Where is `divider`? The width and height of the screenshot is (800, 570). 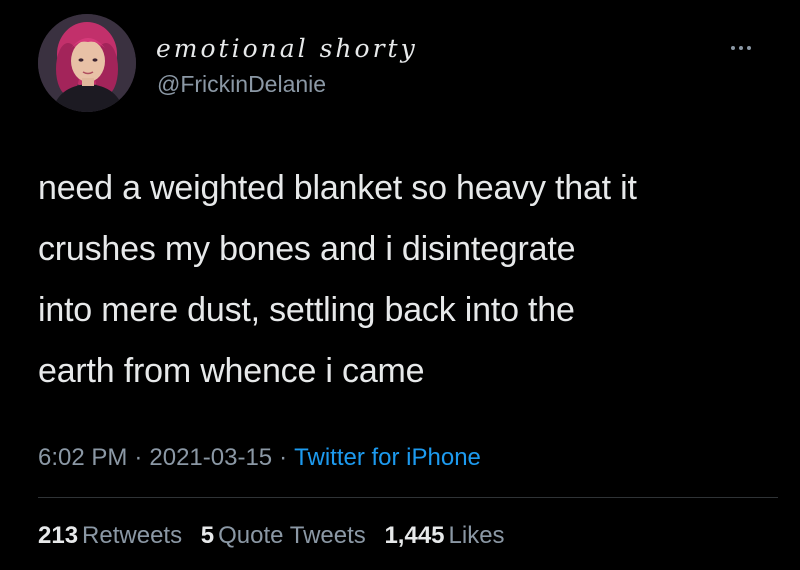 divider is located at coordinates (408, 497).